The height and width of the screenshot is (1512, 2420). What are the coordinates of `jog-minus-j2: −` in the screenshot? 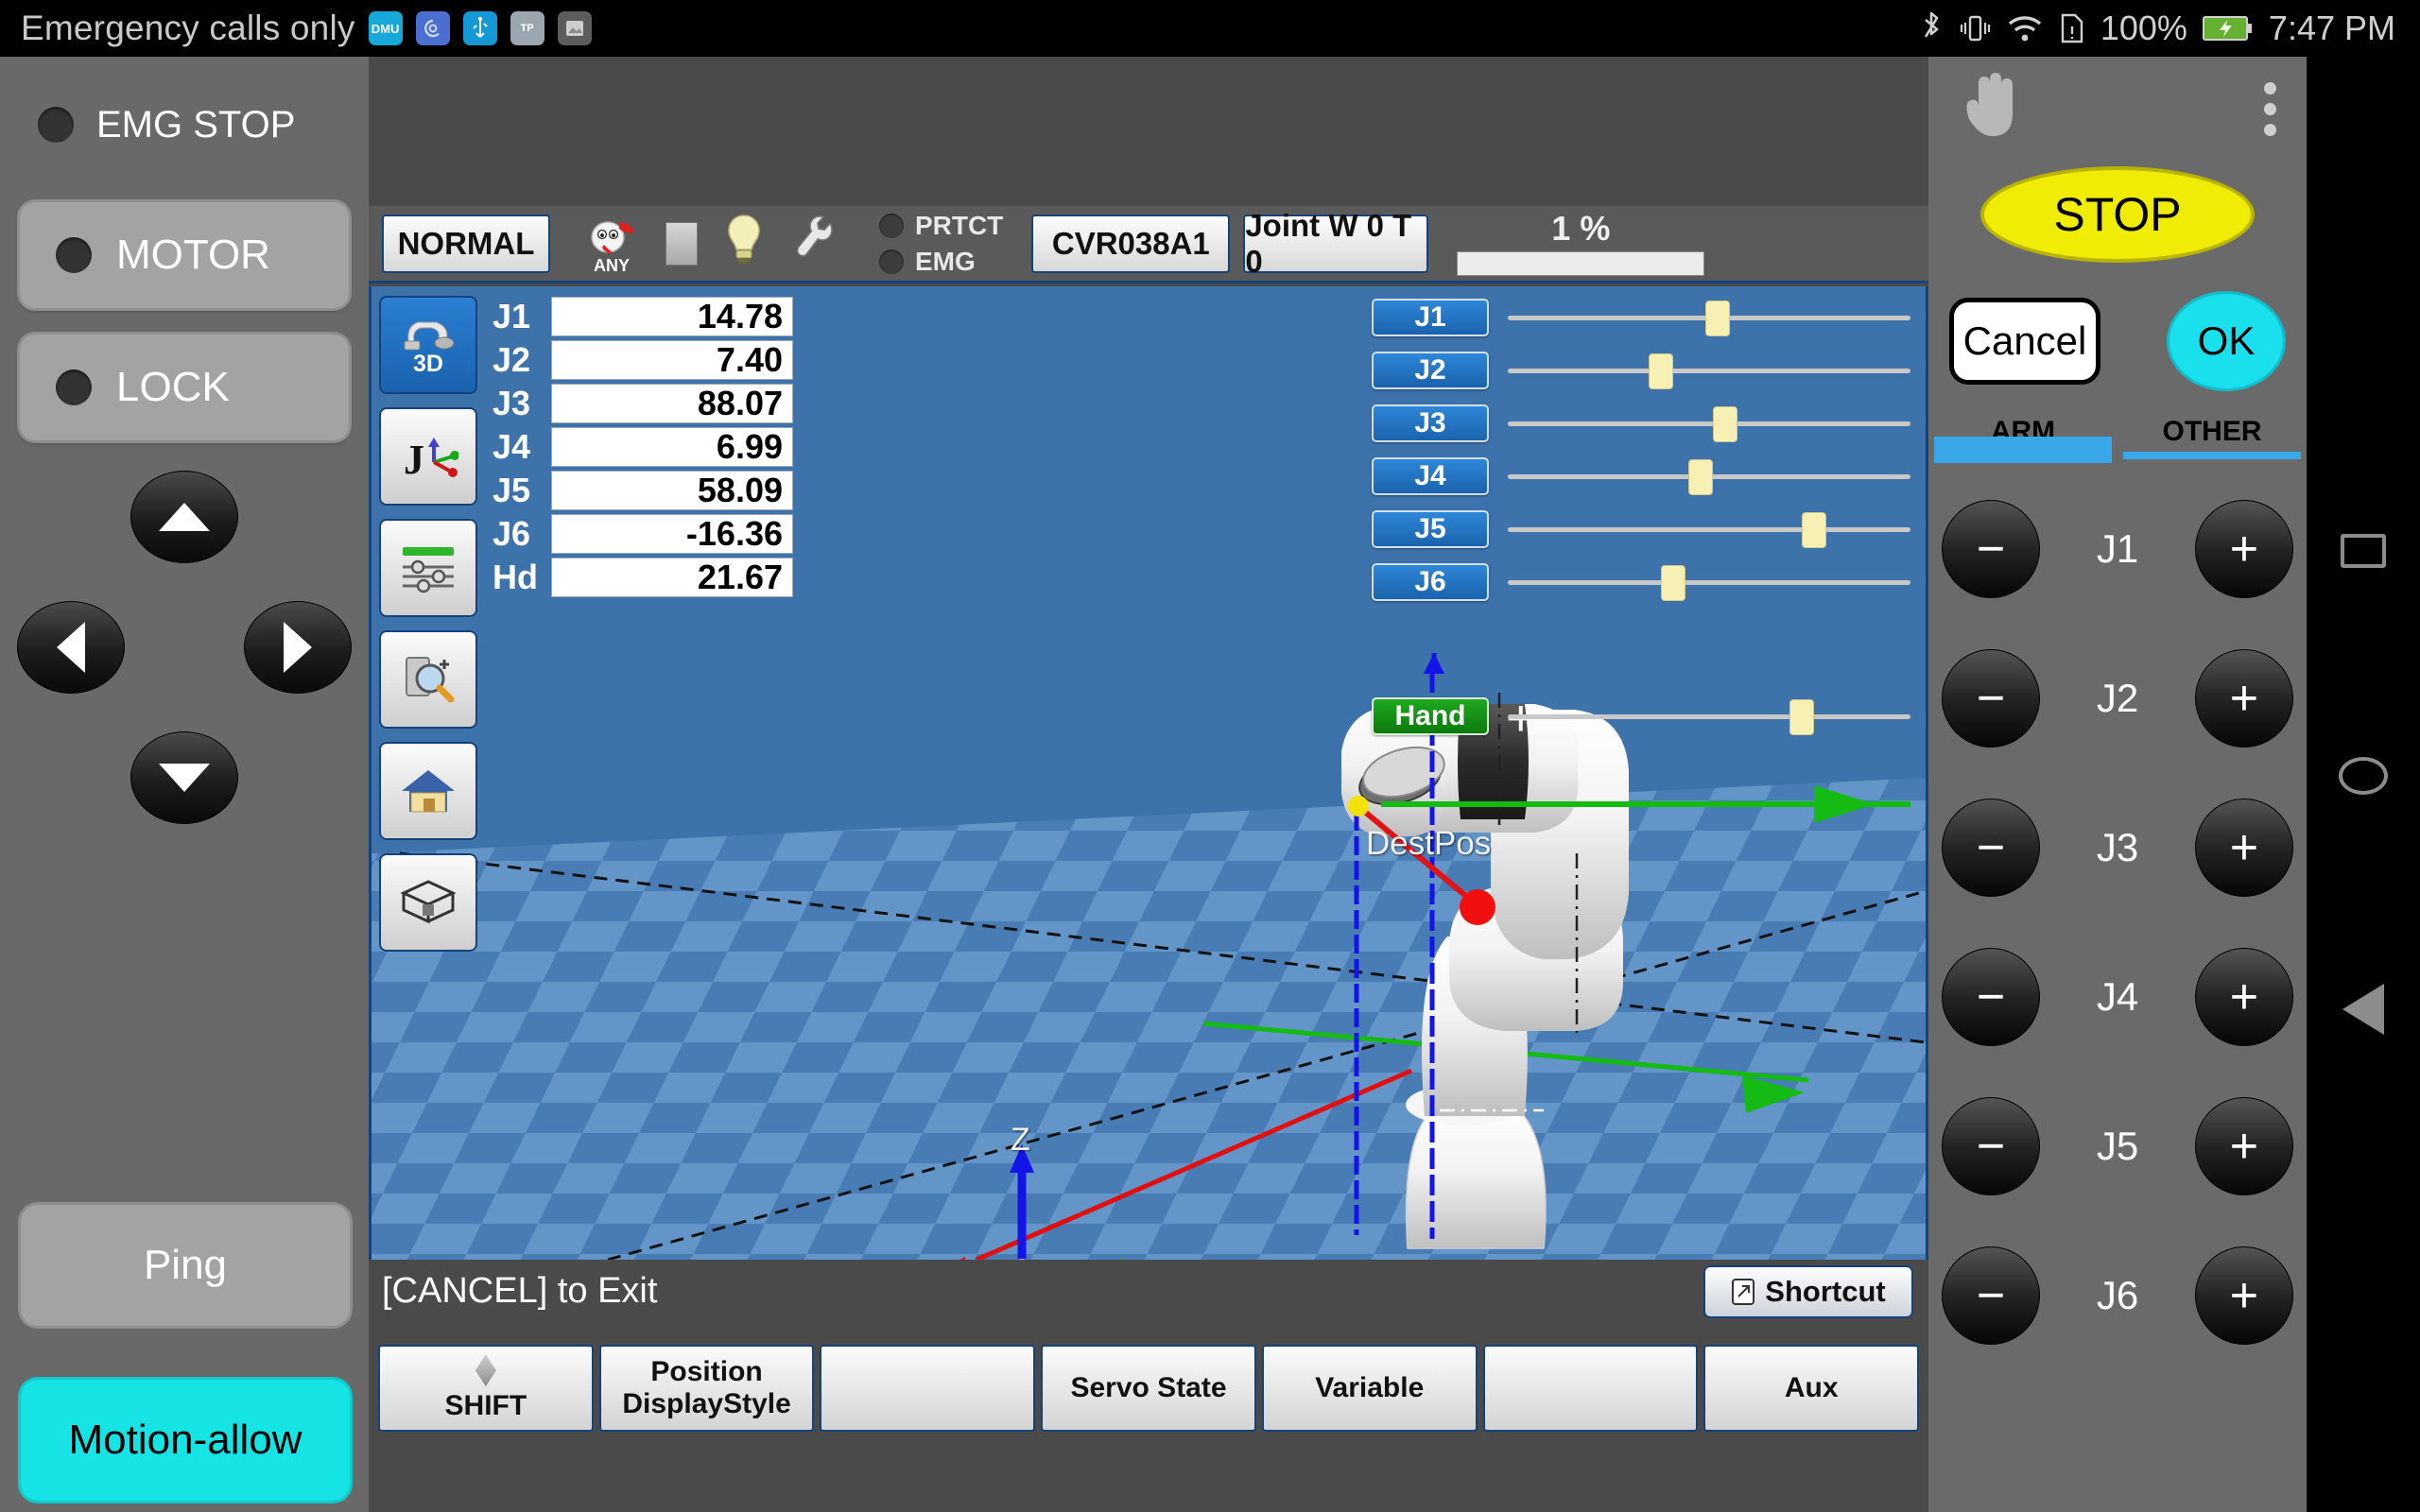 It's located at (1991, 698).